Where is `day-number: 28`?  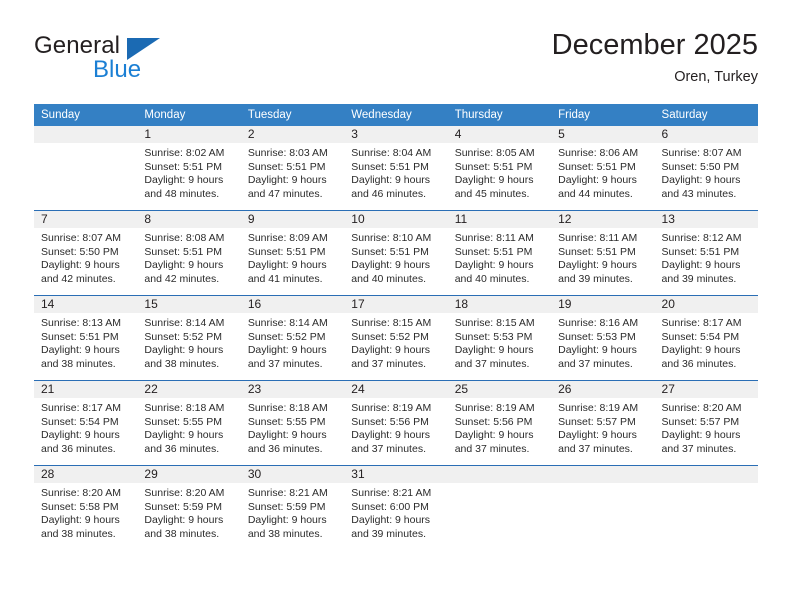
day-number: 28 is located at coordinates (86, 474).